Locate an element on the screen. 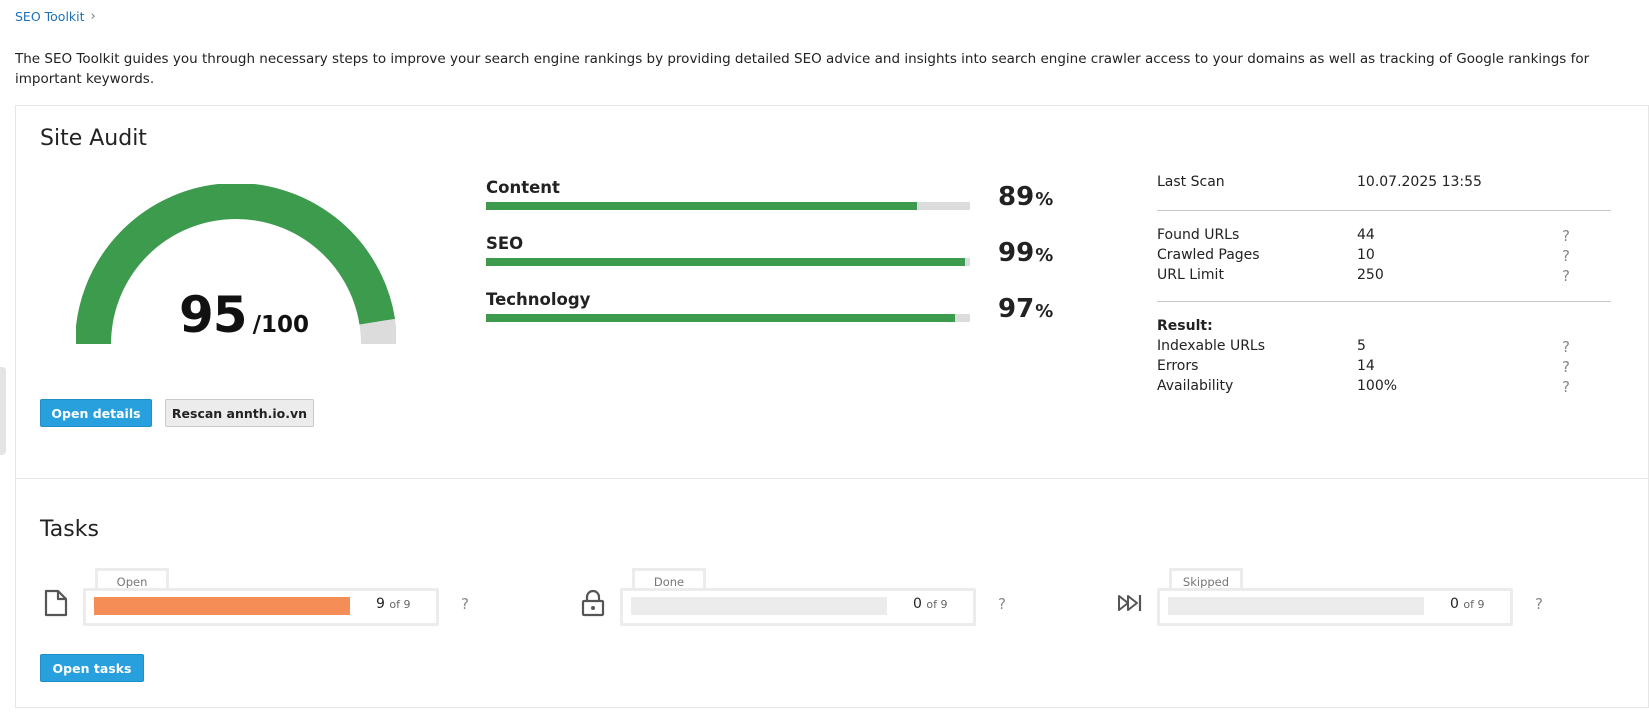  category-scores: Content 89% SEO 99% Technology 97% is located at coordinates (776, 262).